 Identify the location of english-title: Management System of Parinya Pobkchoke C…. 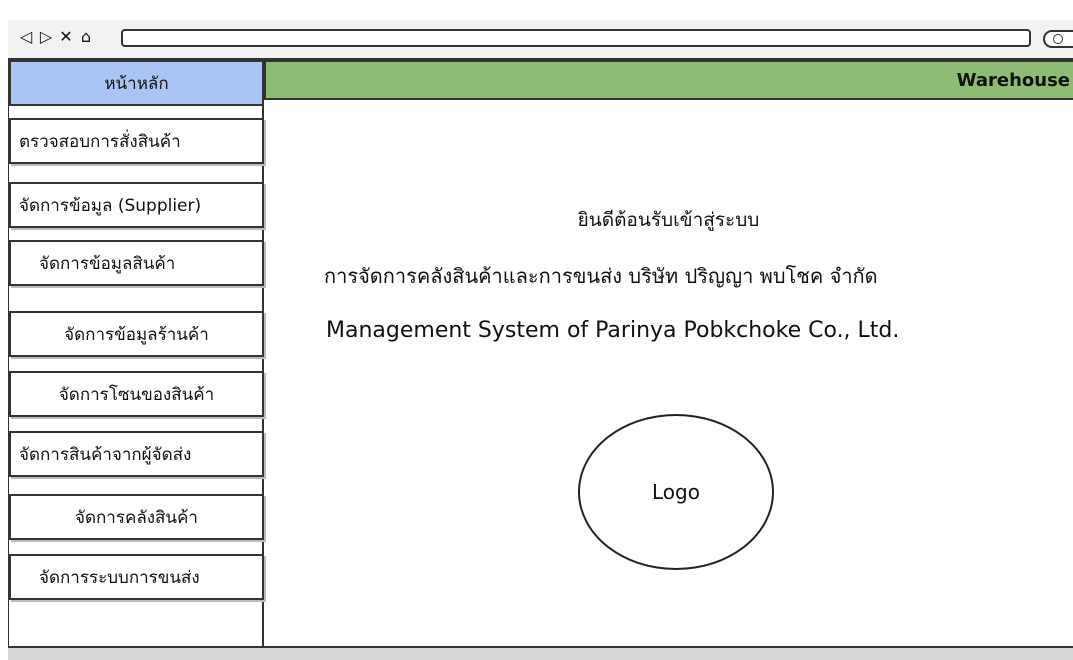
(613, 330).